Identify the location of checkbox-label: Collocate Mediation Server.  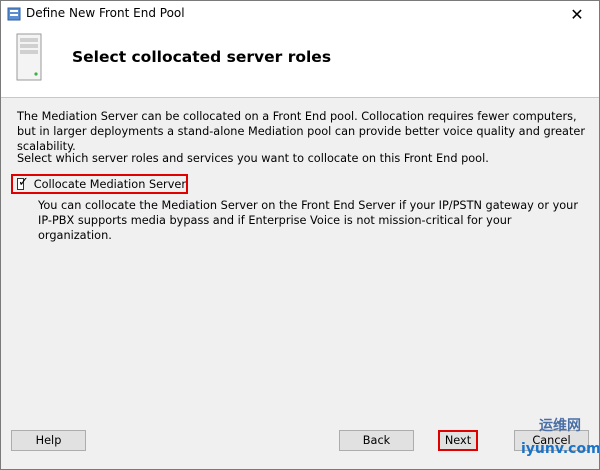
(110, 184).